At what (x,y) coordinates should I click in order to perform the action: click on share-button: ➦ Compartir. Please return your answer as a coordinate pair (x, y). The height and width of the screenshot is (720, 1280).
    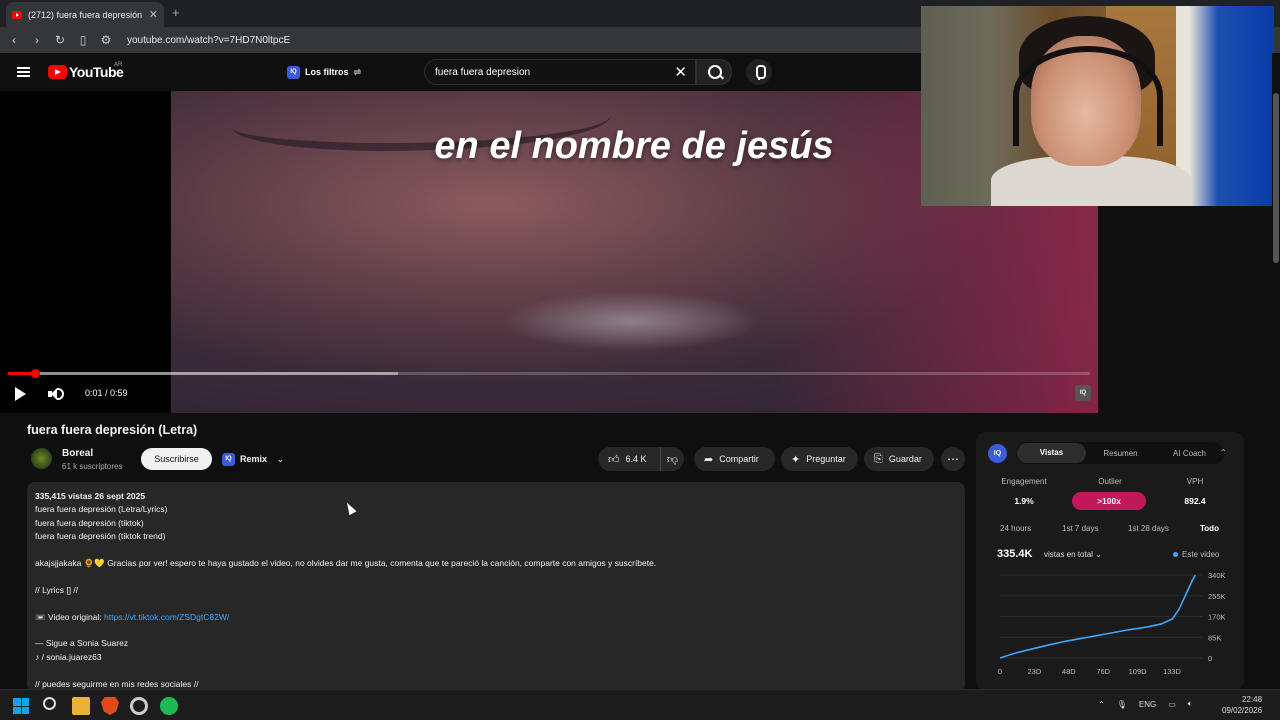
    Looking at the image, I should click on (734, 459).